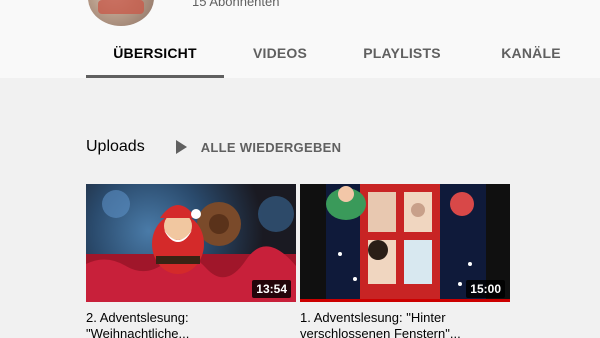  I want to click on tab-videos: VIDEOS, so click(280, 53).